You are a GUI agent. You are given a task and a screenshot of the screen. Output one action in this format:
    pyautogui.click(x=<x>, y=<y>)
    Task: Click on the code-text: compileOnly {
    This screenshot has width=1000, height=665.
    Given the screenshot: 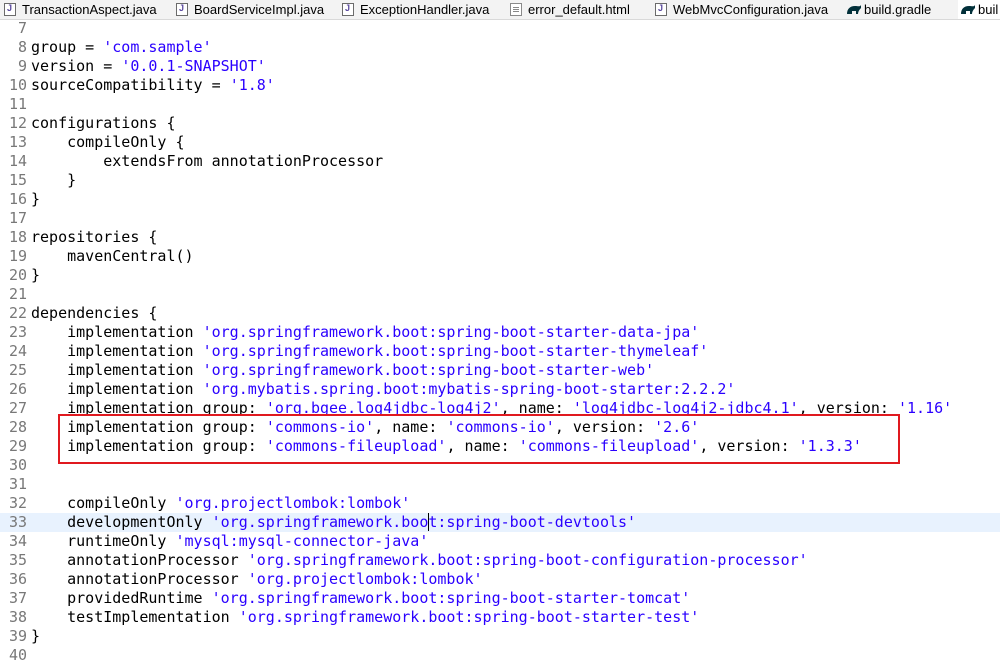 What is the action you would take?
    pyautogui.click(x=108, y=142)
    